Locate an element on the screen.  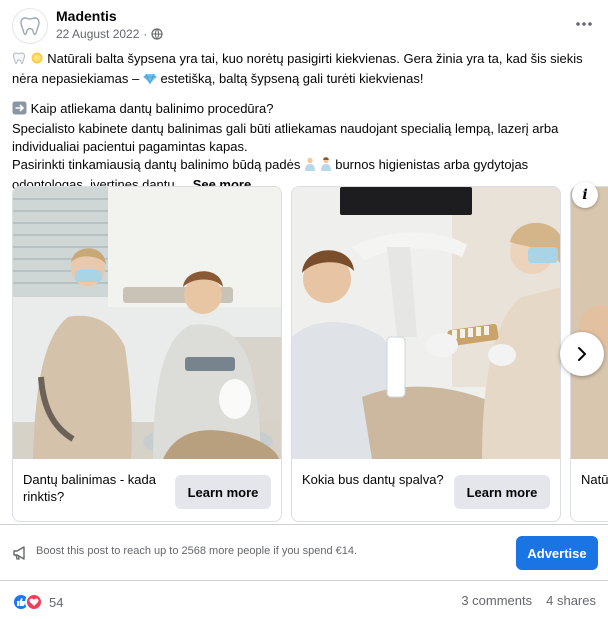
clinic-photo is located at coordinates (589, 323).